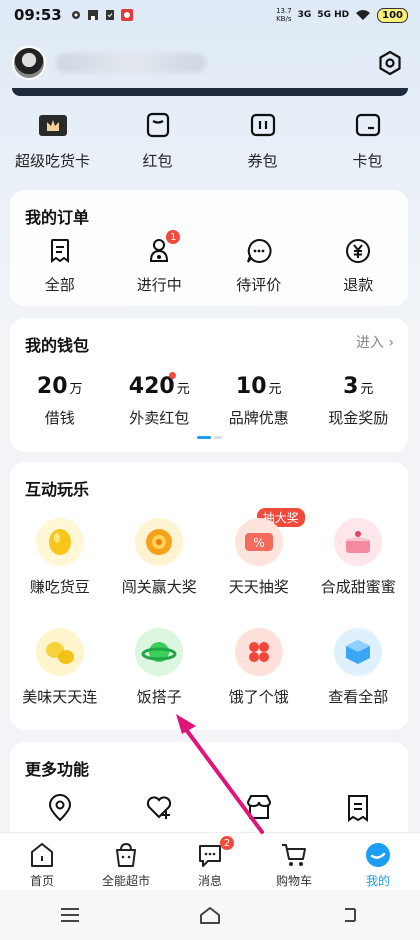 The height and width of the screenshot is (940, 420). I want to click on system-nav-bar, so click(210, 915).